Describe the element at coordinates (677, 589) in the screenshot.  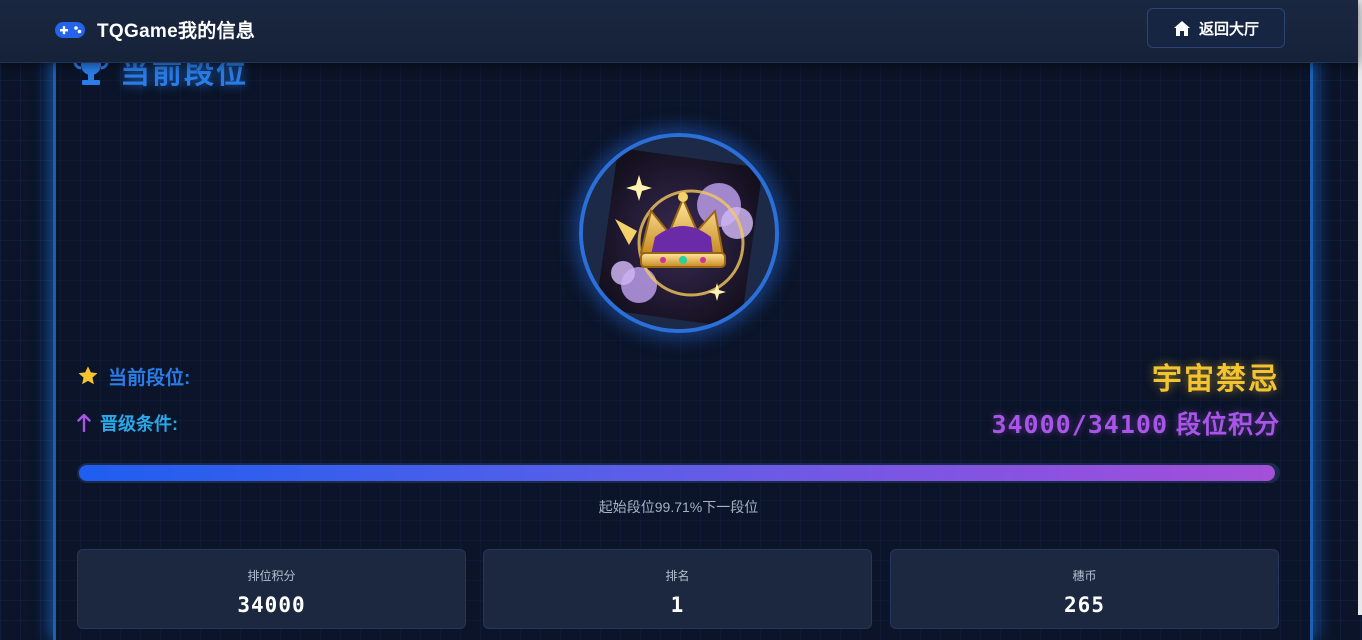
I see `stat-card-ranking: 排名 1` at that location.